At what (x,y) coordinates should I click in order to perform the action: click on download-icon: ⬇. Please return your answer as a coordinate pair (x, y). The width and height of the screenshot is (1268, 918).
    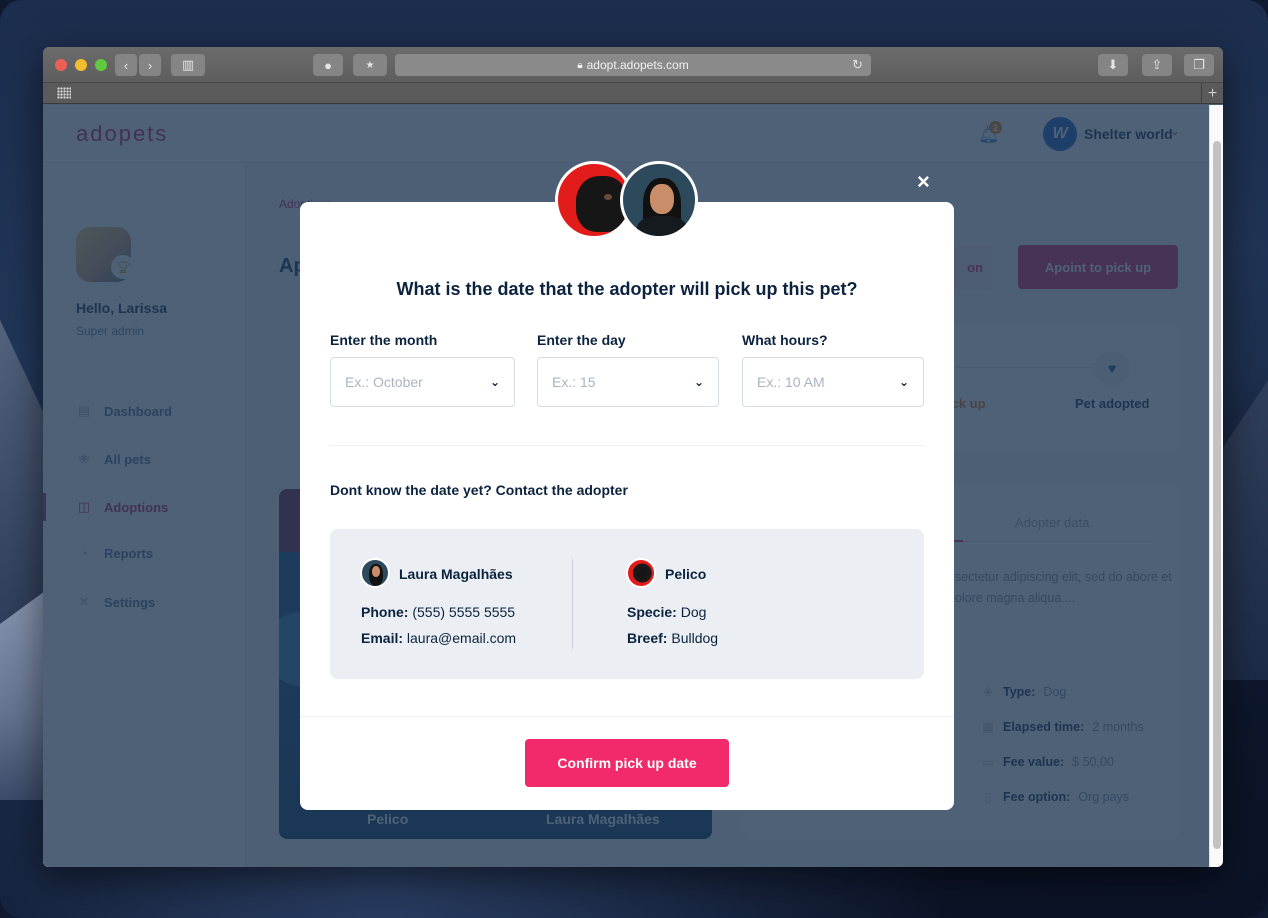
    Looking at the image, I should click on (1113, 64).